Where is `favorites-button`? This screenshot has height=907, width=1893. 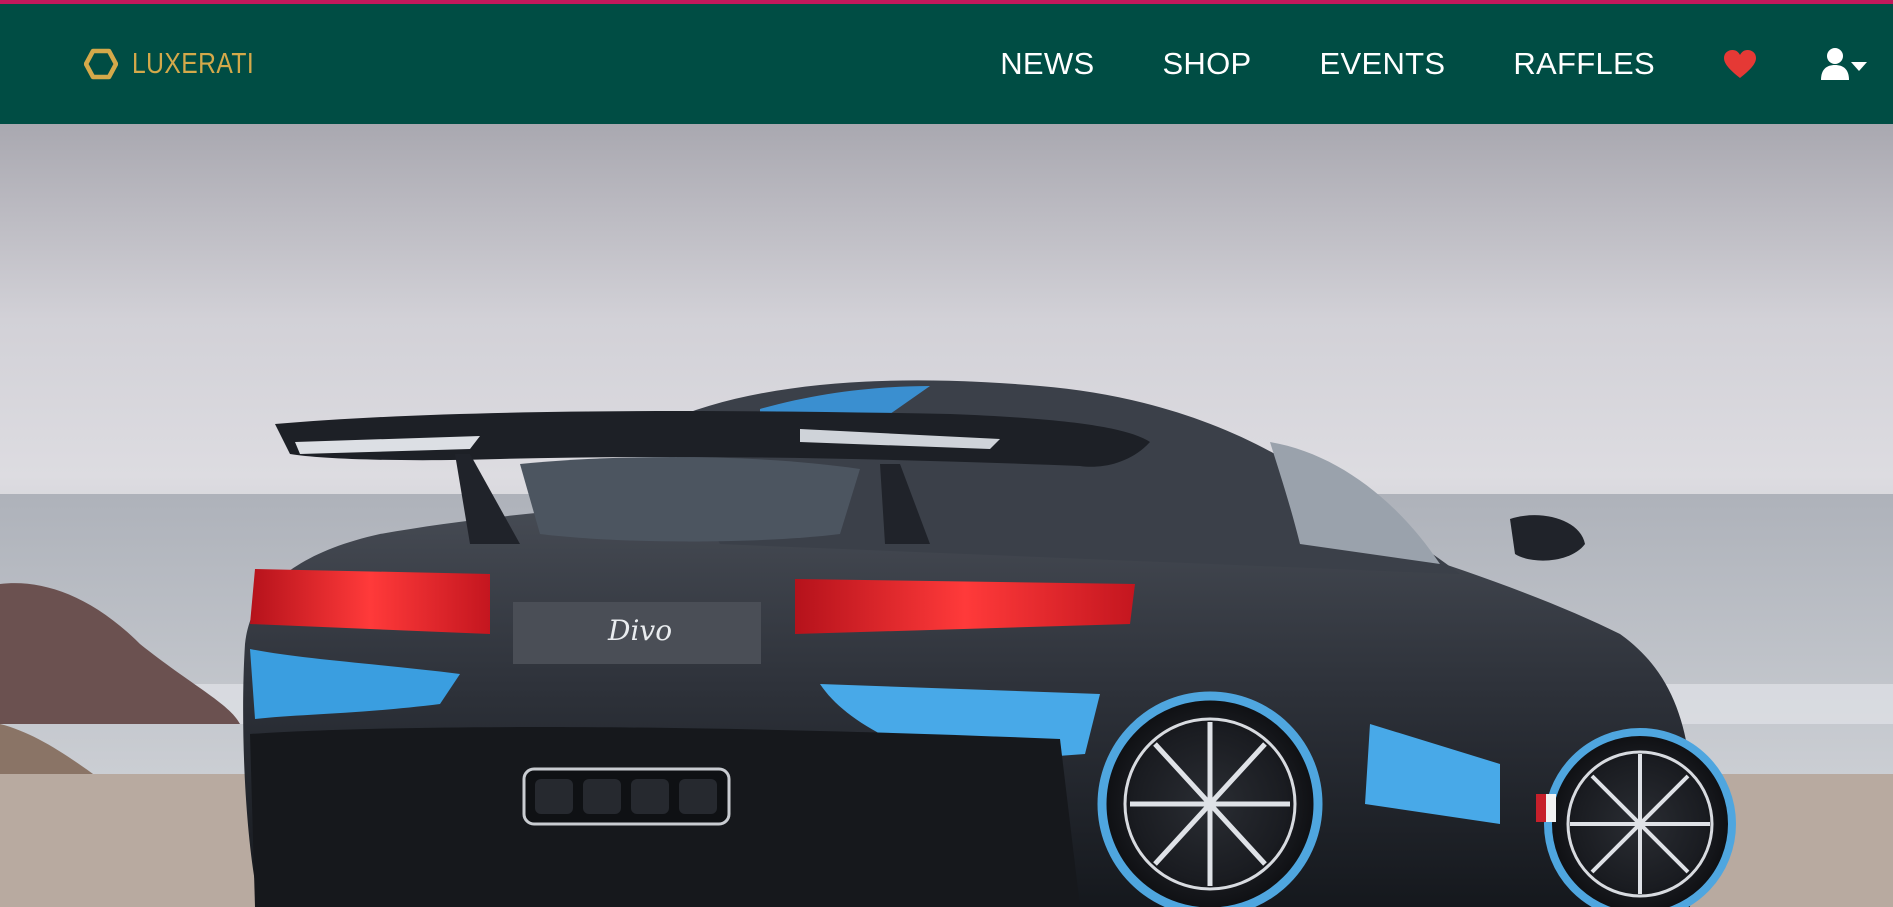 favorites-button is located at coordinates (1740, 64).